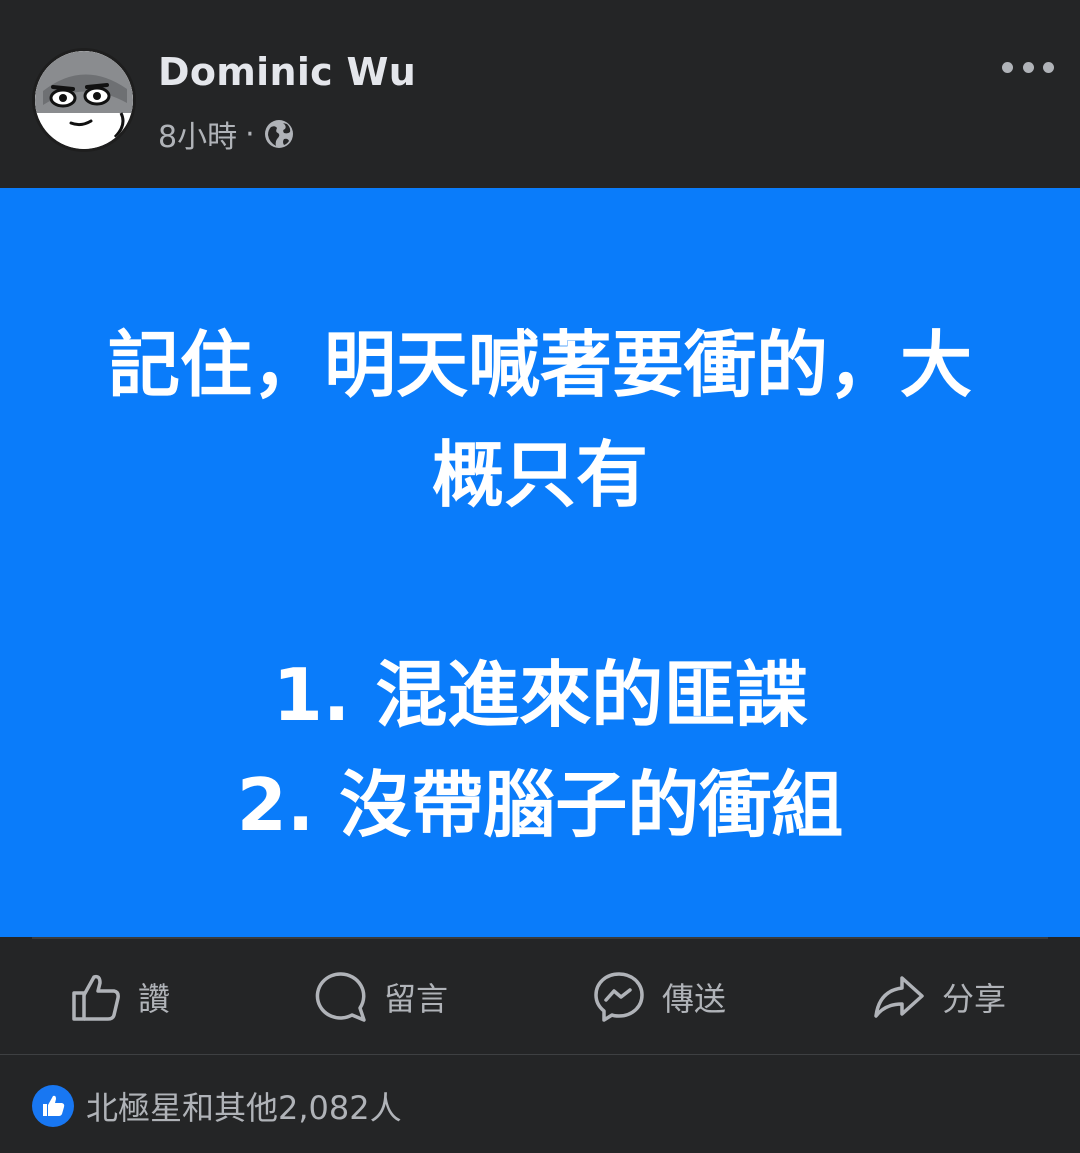  What do you see at coordinates (154, 999) in the screenshot?
I see `like-label: 讚` at bounding box center [154, 999].